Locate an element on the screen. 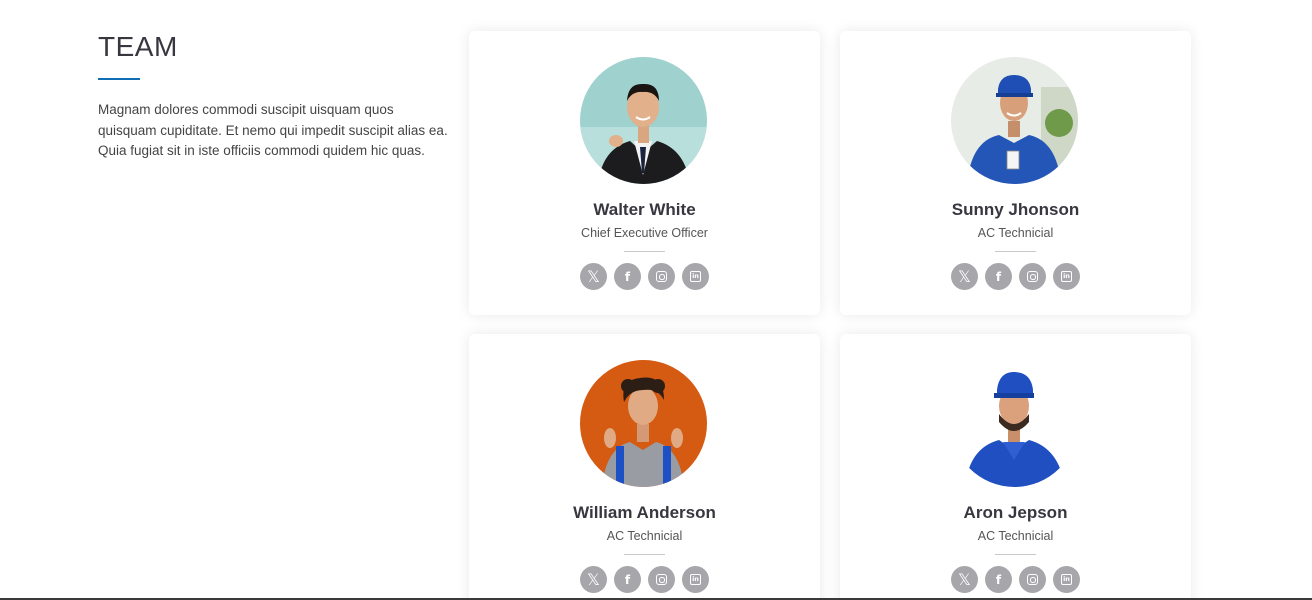  team-member-card: Sunny Jhonson AC Technicial 𝕏 f in is located at coordinates (1015, 173).